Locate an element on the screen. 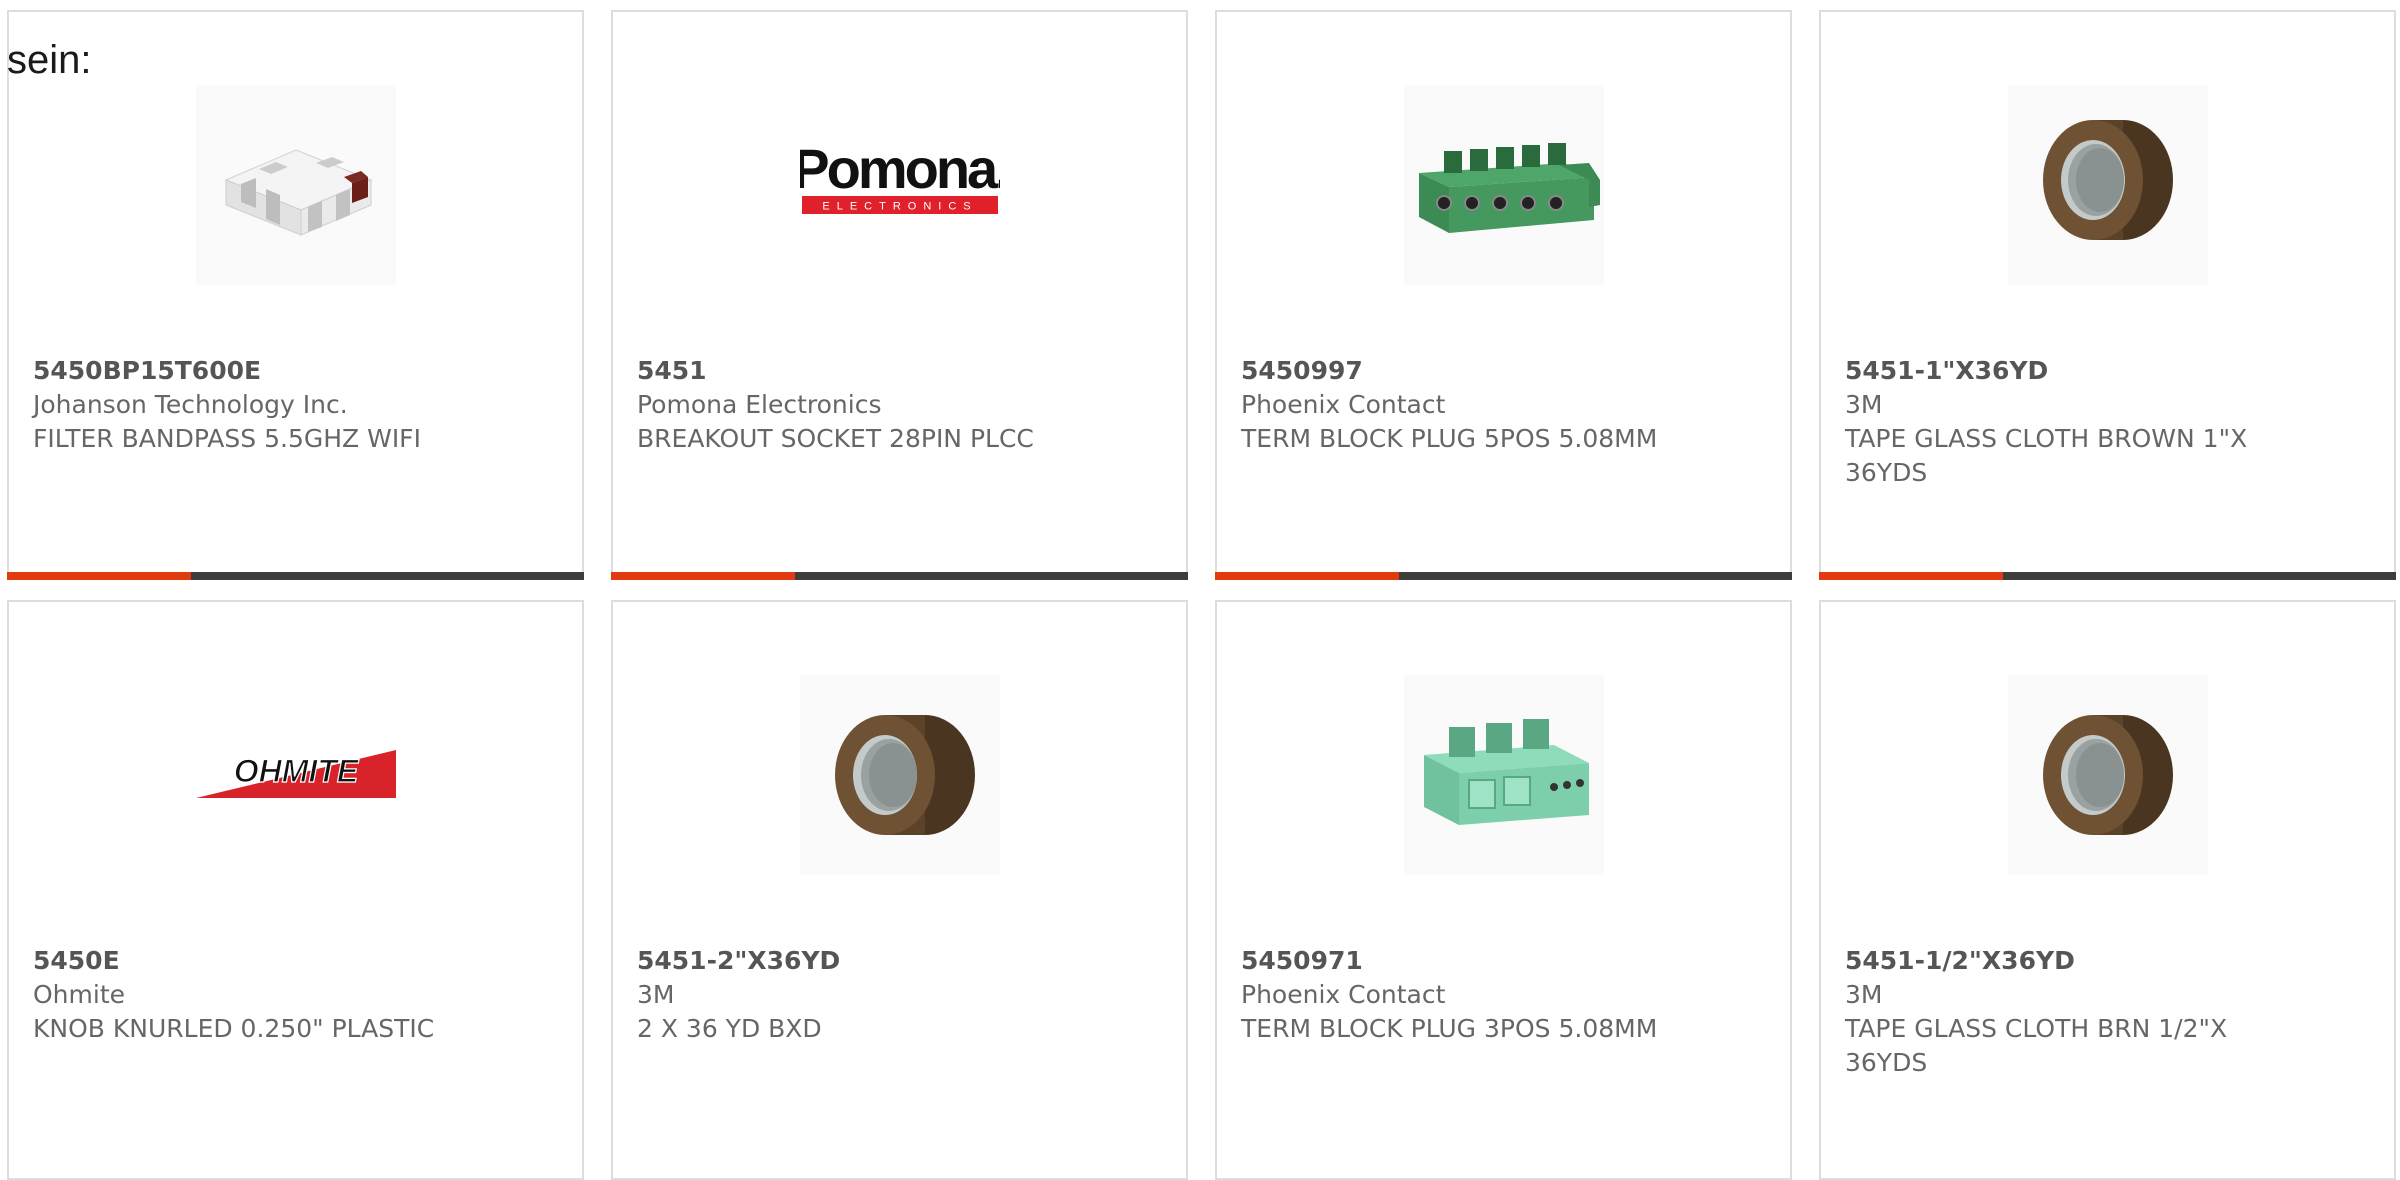 The image size is (2400, 1180). product-image: OHMITE is located at coordinates (296, 775).